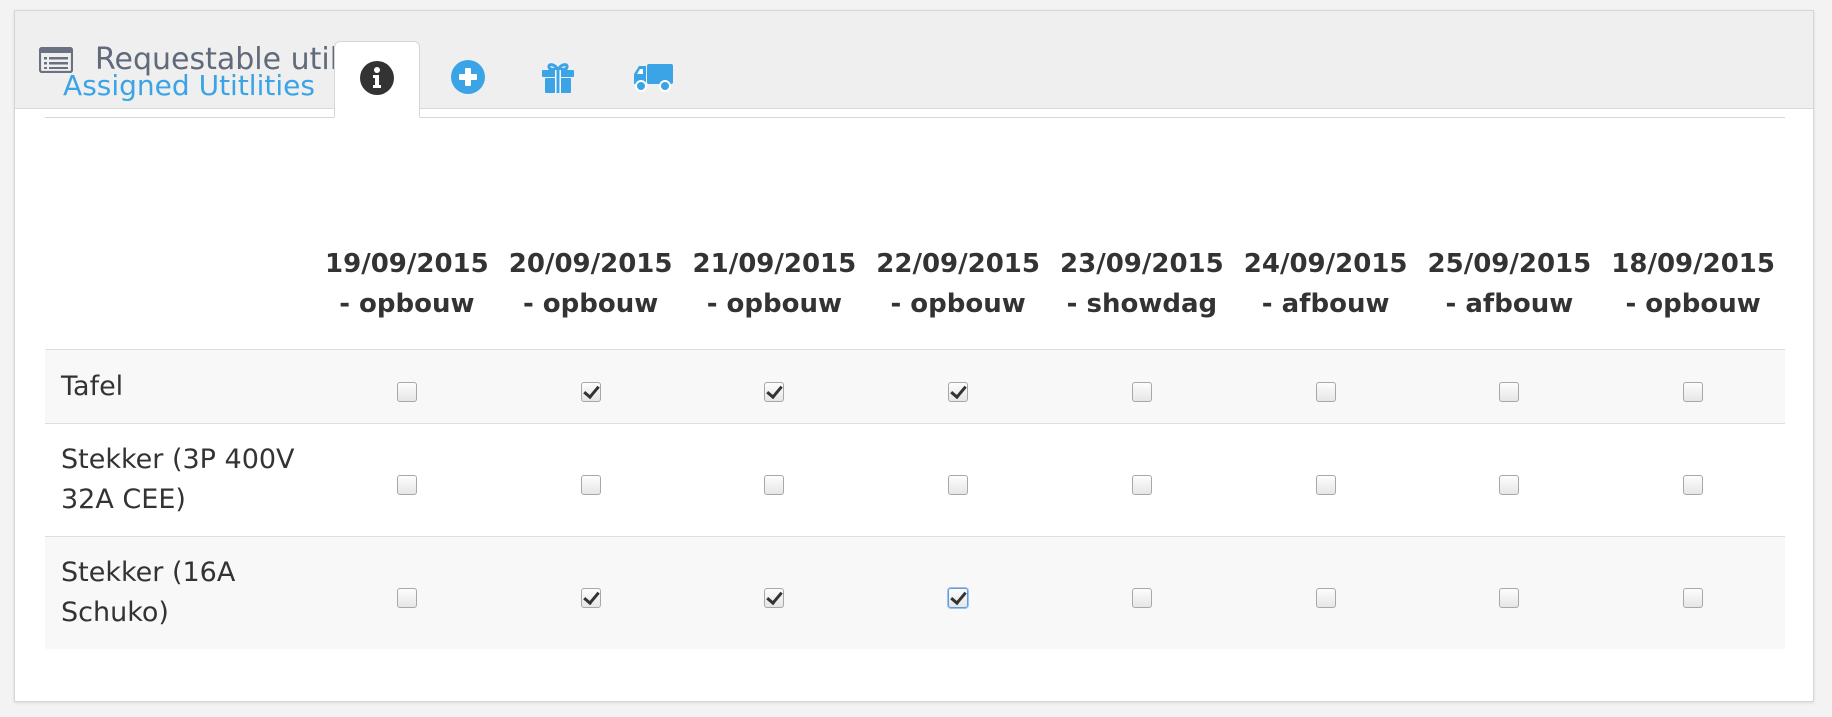 The height and width of the screenshot is (717, 1832). What do you see at coordinates (915, 592) in the screenshot?
I see `table-row: Stekker (16A Schuko)` at bounding box center [915, 592].